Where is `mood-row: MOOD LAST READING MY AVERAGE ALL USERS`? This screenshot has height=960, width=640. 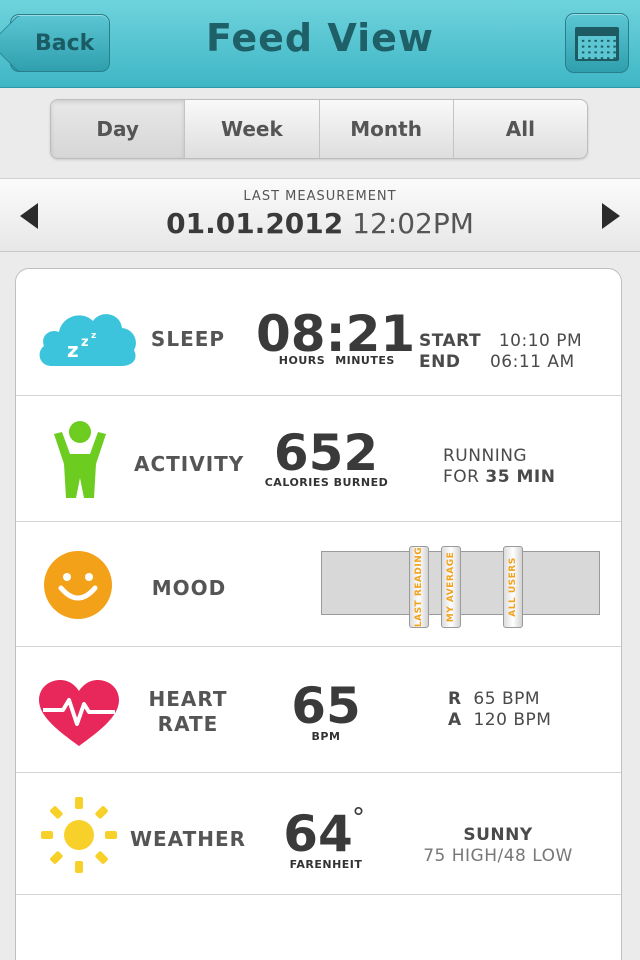 mood-row: MOOD LAST READING MY AVERAGE ALL USERS is located at coordinates (318, 584).